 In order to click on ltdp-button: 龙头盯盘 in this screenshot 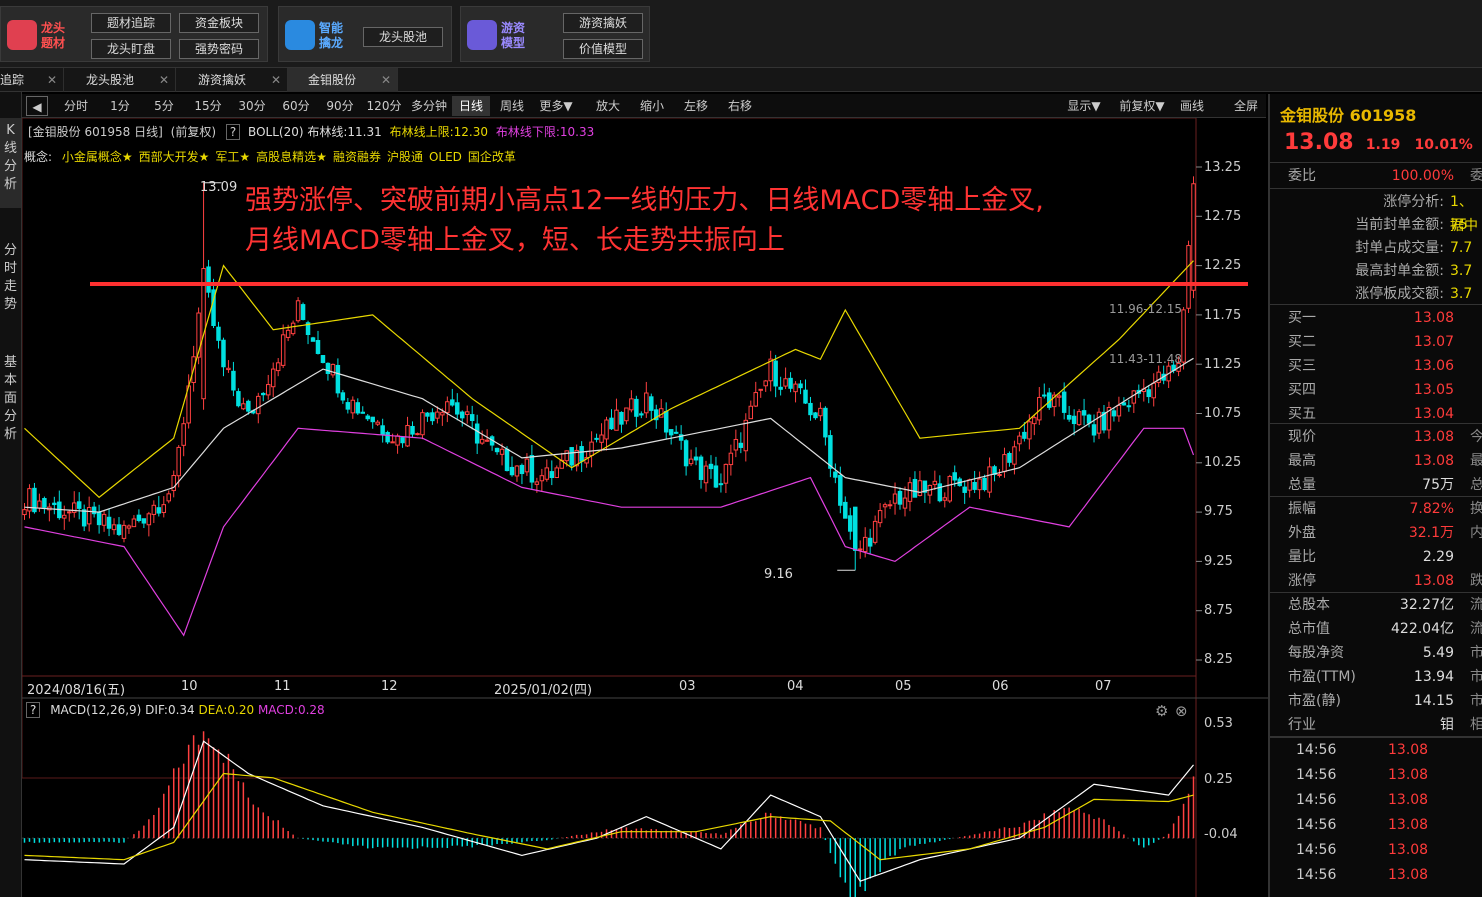, I will do `click(131, 49)`.